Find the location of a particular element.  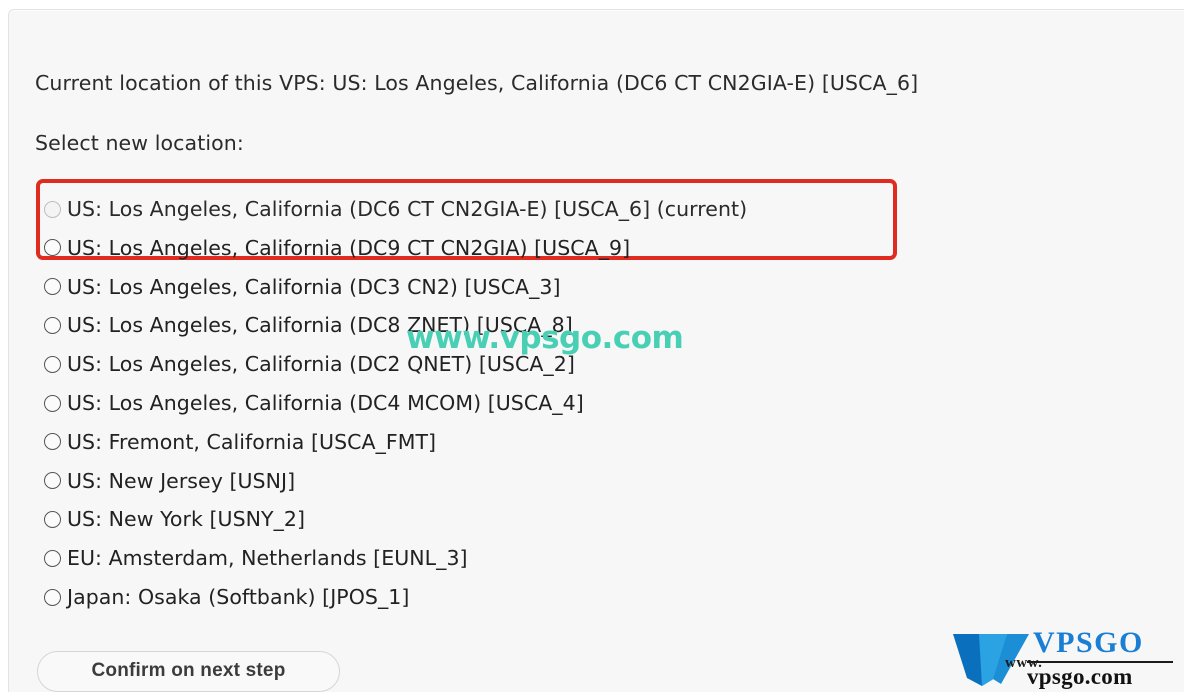

radio-button-usnj is located at coordinates (52, 481).